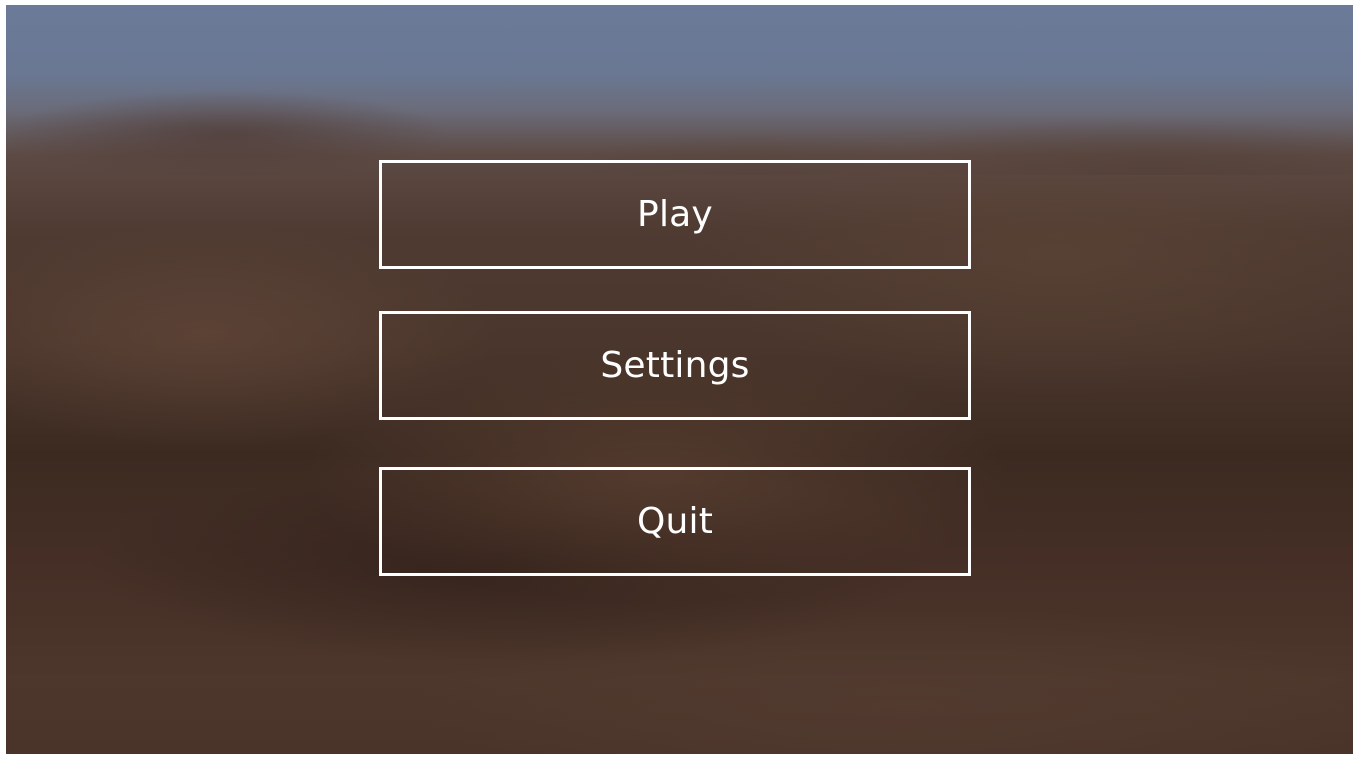 Image resolution: width=1359 pixels, height=759 pixels. I want to click on quit-button: Quit, so click(675, 521).